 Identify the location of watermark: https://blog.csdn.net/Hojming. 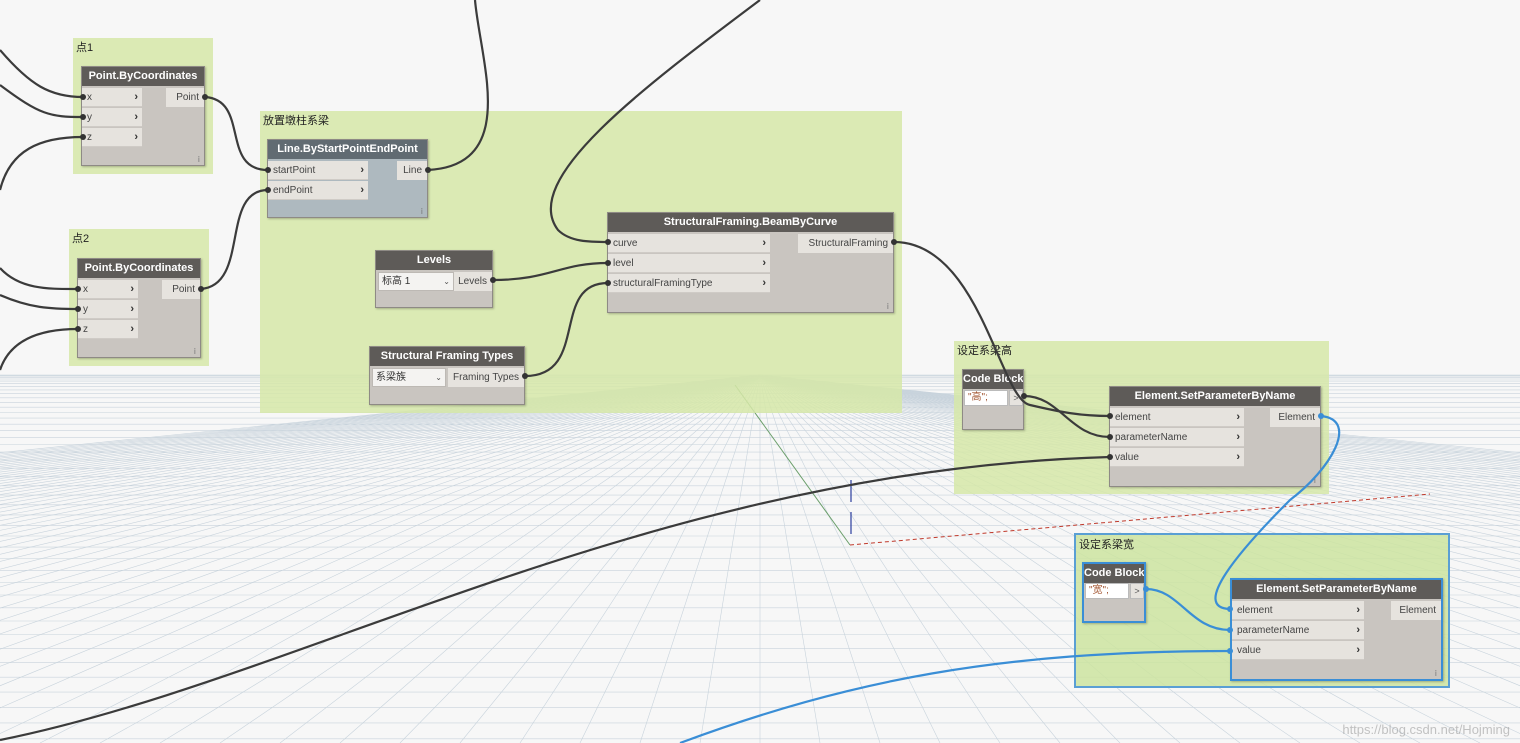
(1426, 729).